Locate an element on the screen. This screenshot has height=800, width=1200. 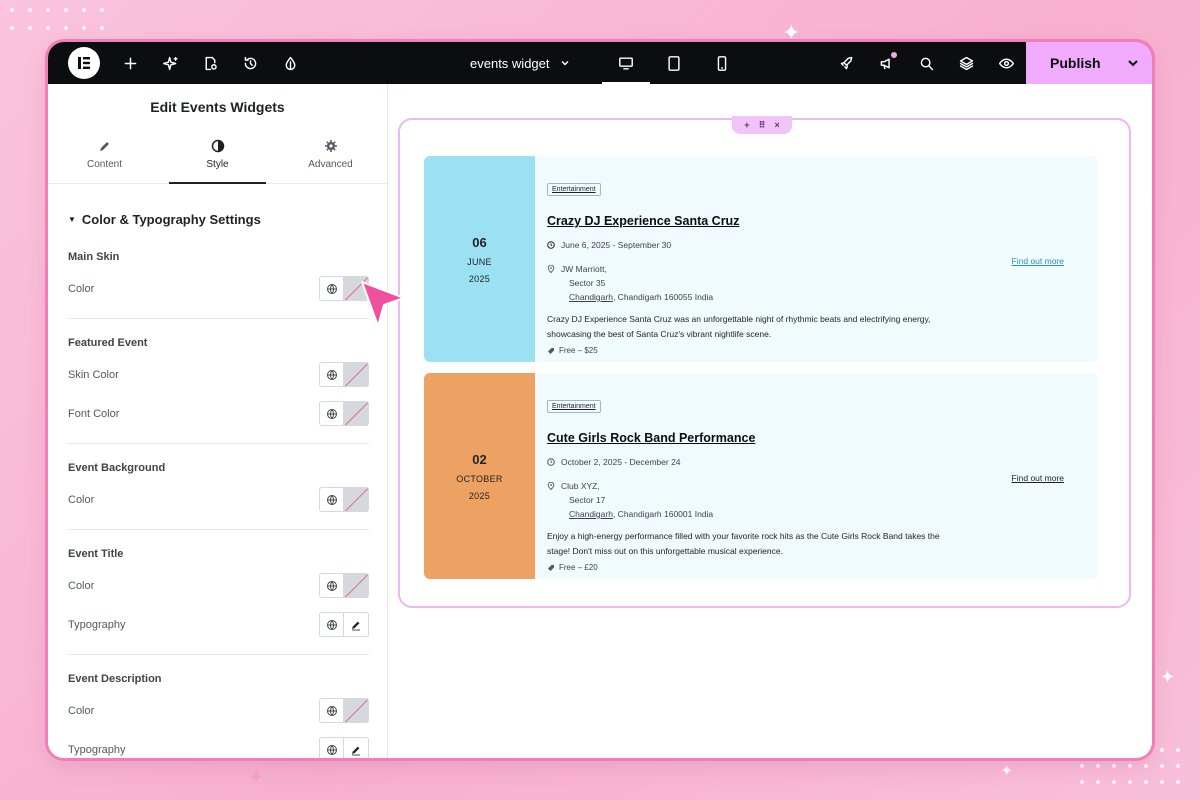
plus-icon is located at coordinates (130, 63).